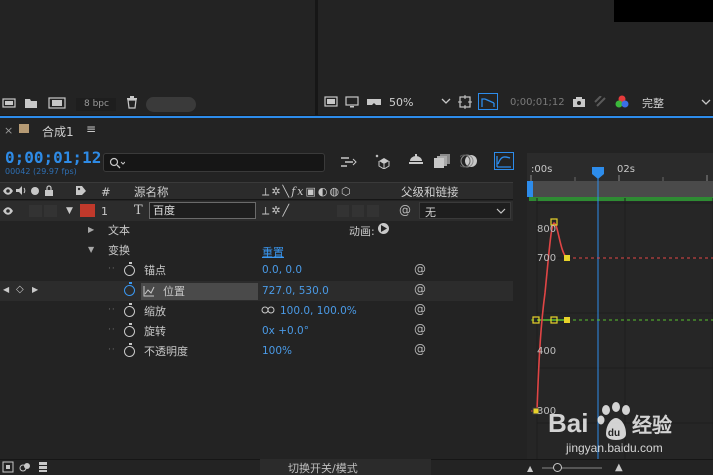 The width and height of the screenshot is (713, 475). I want to click on lock-icon, so click(49, 190).